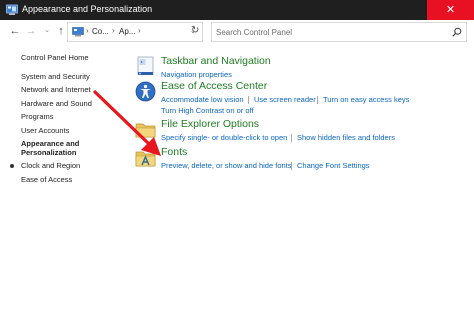 Image resolution: width=474 pixels, height=327 pixels. Describe the element at coordinates (202, 99) in the screenshot. I see `task-accommodate-low-vision: Accommodate low vision` at that location.